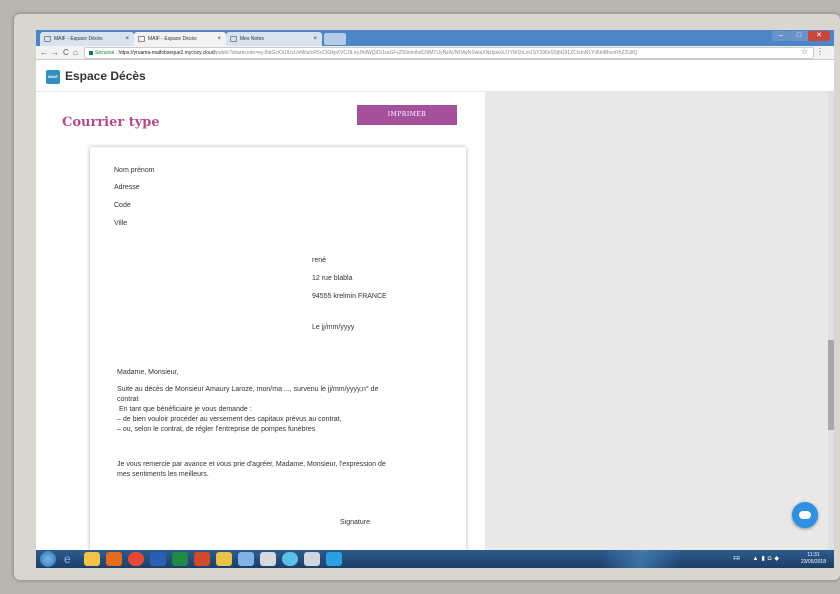 The height and width of the screenshot is (594, 840). I want to click on excel-icon, so click(180, 559).